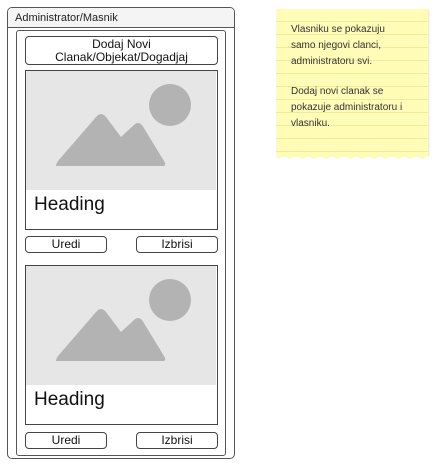  What do you see at coordinates (352, 156) in the screenshot?
I see `note-torn-edge` at bounding box center [352, 156].